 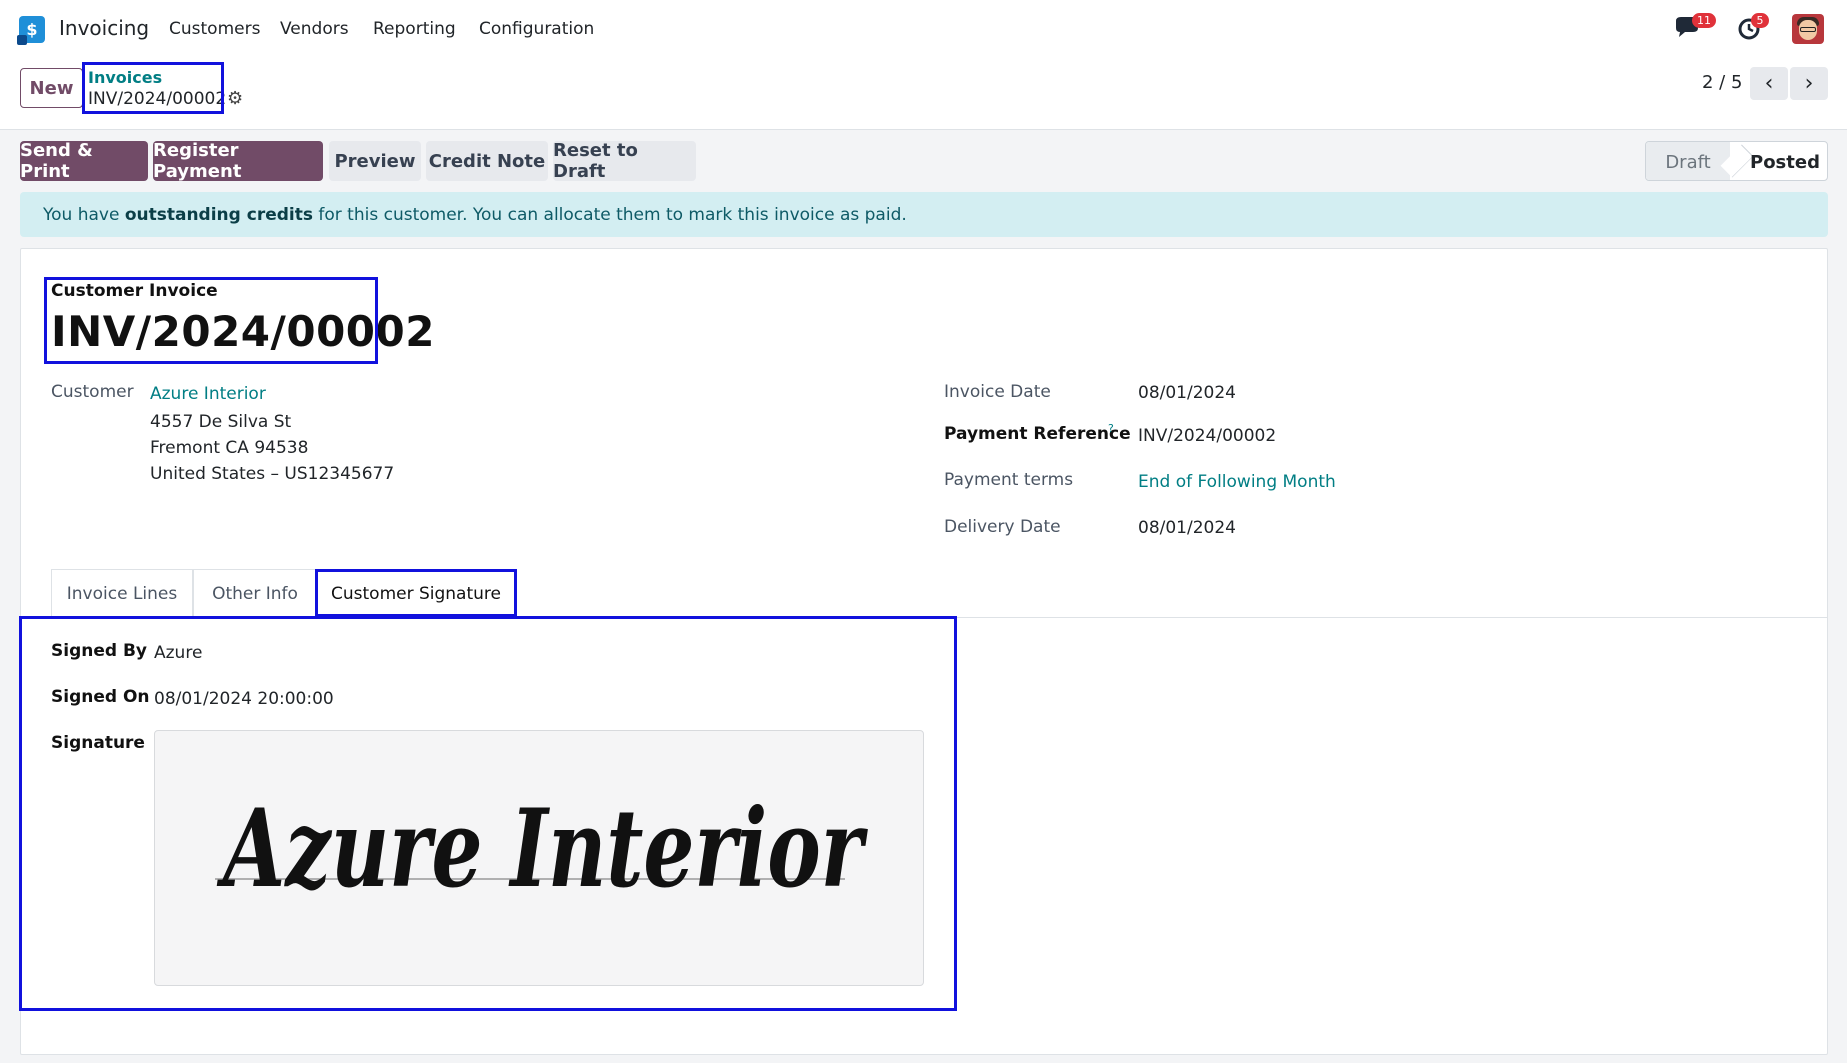 What do you see at coordinates (414, 29) in the screenshot?
I see `nav-reporting: Reporting` at bounding box center [414, 29].